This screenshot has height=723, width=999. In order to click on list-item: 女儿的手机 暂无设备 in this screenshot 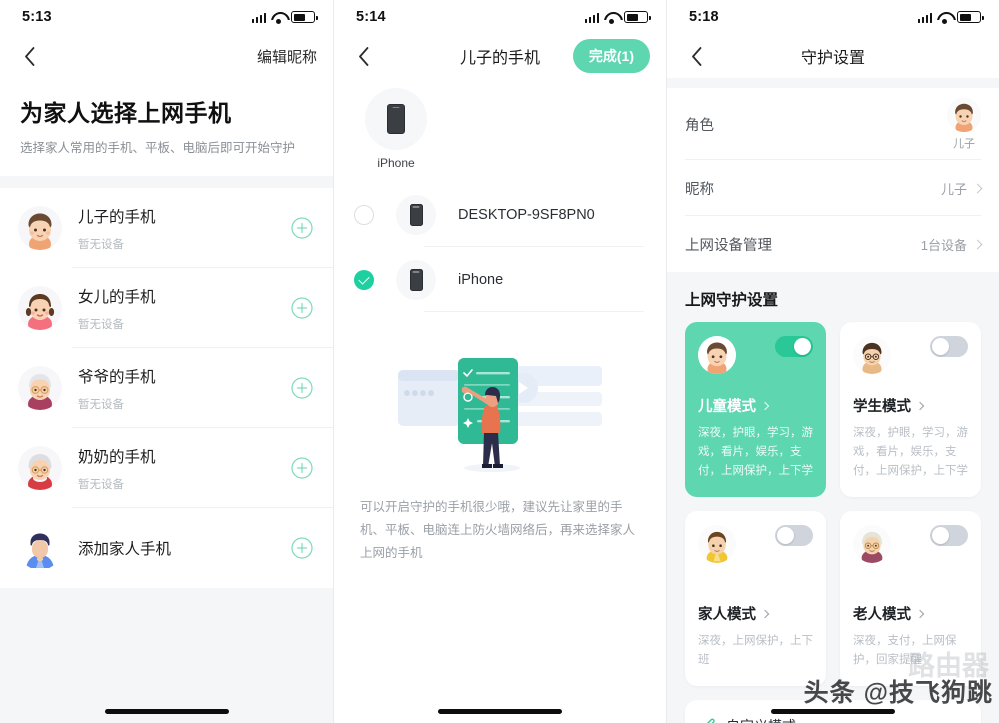, I will do `click(166, 308)`.